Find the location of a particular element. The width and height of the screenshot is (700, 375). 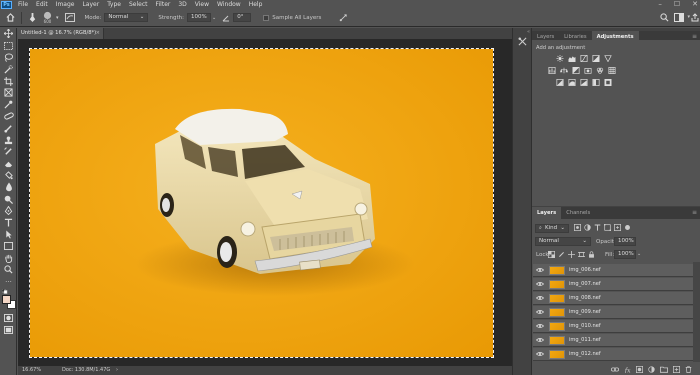

photo-filter-icon is located at coordinates (588, 70).